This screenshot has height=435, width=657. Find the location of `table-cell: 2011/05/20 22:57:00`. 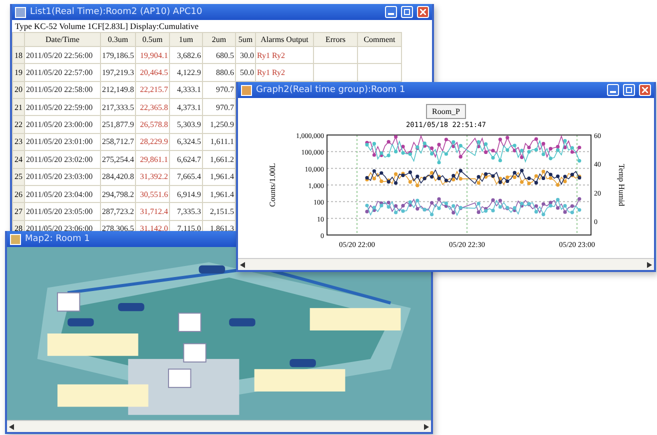

table-cell: 2011/05/20 22:57:00 is located at coordinates (62, 73).